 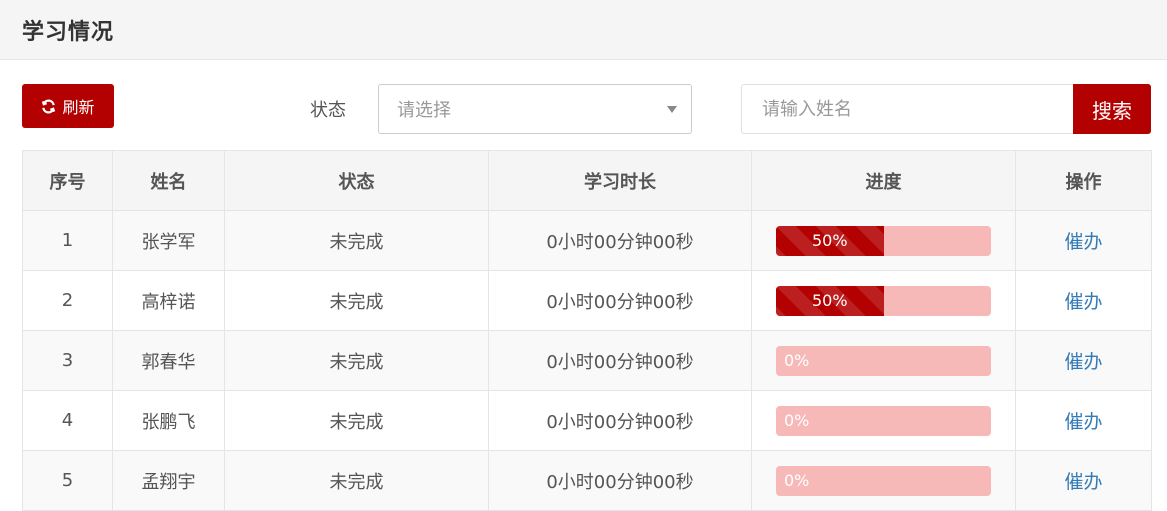 I want to click on status-filter-label: 状态, so click(x=328, y=110).